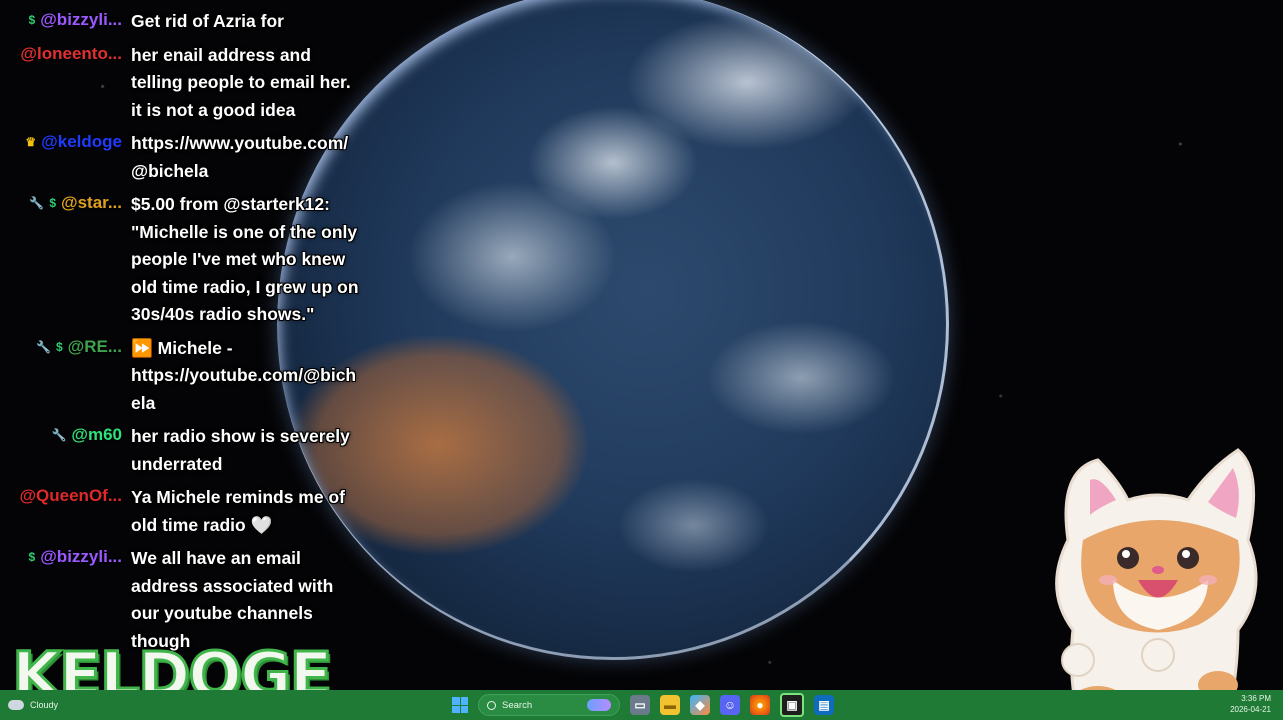 The width and height of the screenshot is (1283, 720). I want to click on chat-text: her radio show is severely underrated, so click(240, 450).